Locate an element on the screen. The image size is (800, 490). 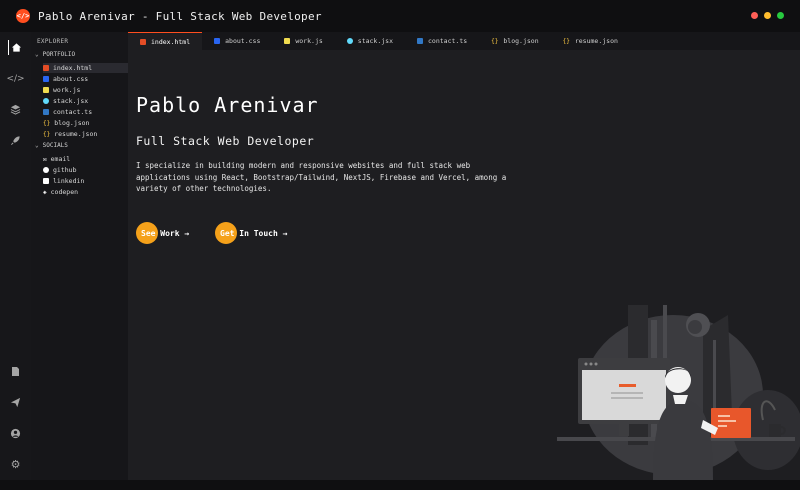
social-label: email is located at coordinates (60, 159).